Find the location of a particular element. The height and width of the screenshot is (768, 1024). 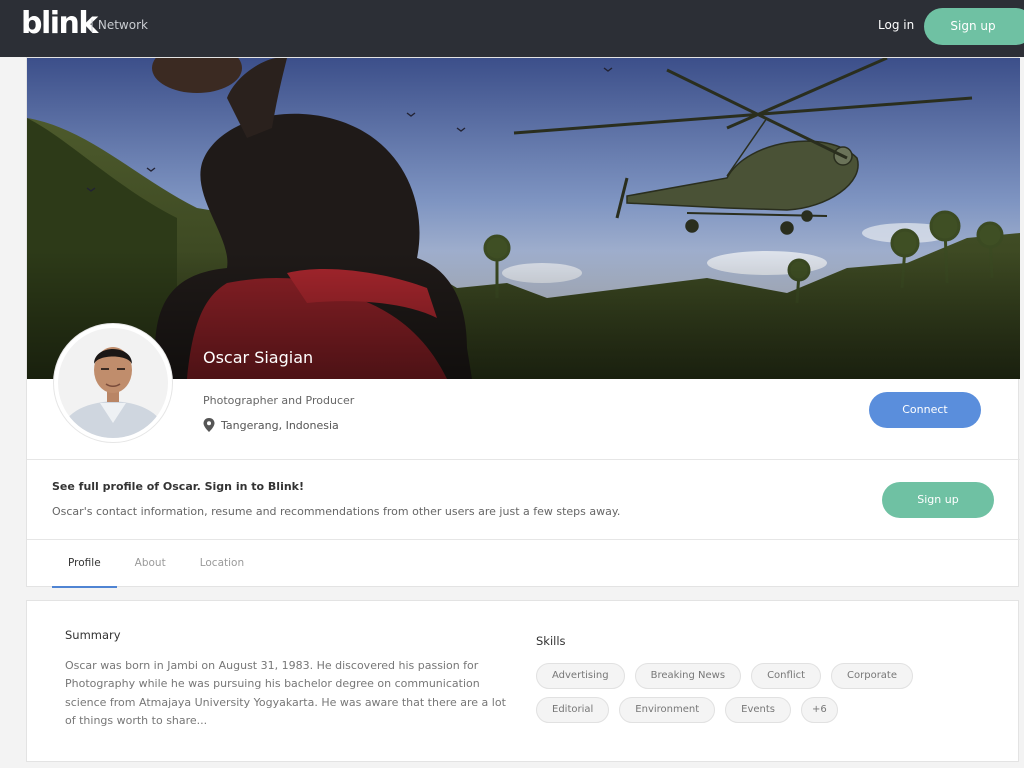

more-skills-tag: +6 is located at coordinates (819, 710).